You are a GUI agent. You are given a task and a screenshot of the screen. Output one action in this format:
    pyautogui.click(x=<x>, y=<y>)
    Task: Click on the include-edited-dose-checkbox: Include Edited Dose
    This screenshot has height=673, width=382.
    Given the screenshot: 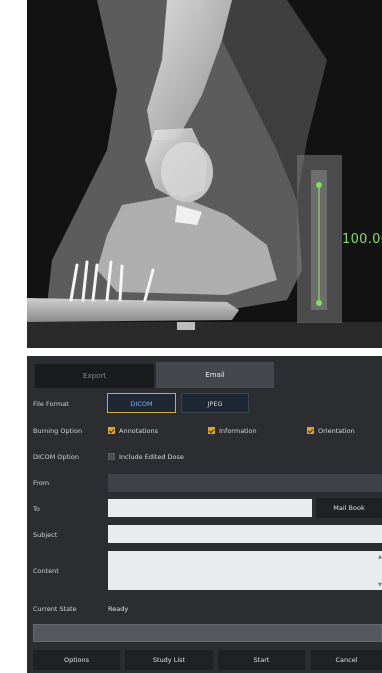 What is the action you would take?
    pyautogui.click(x=146, y=457)
    